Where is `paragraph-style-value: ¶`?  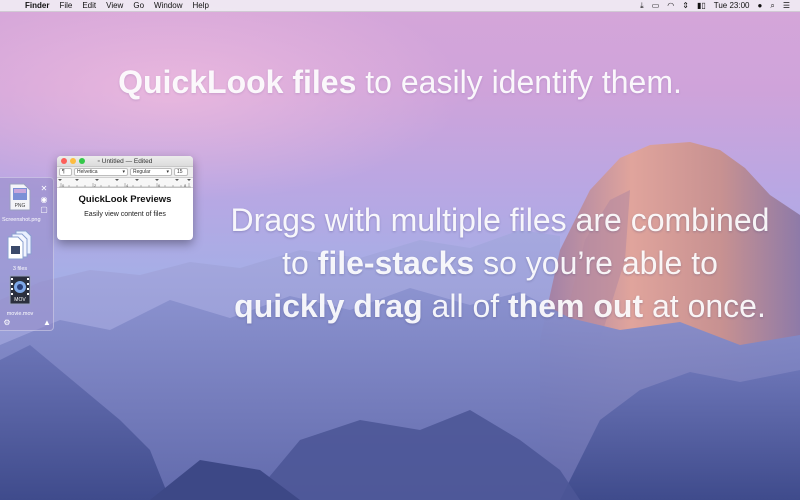 paragraph-style-value: ¶ is located at coordinates (63, 172).